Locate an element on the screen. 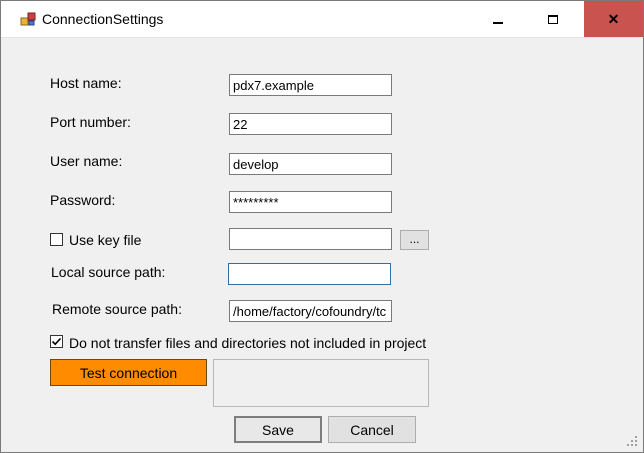  password-input is located at coordinates (310, 202).